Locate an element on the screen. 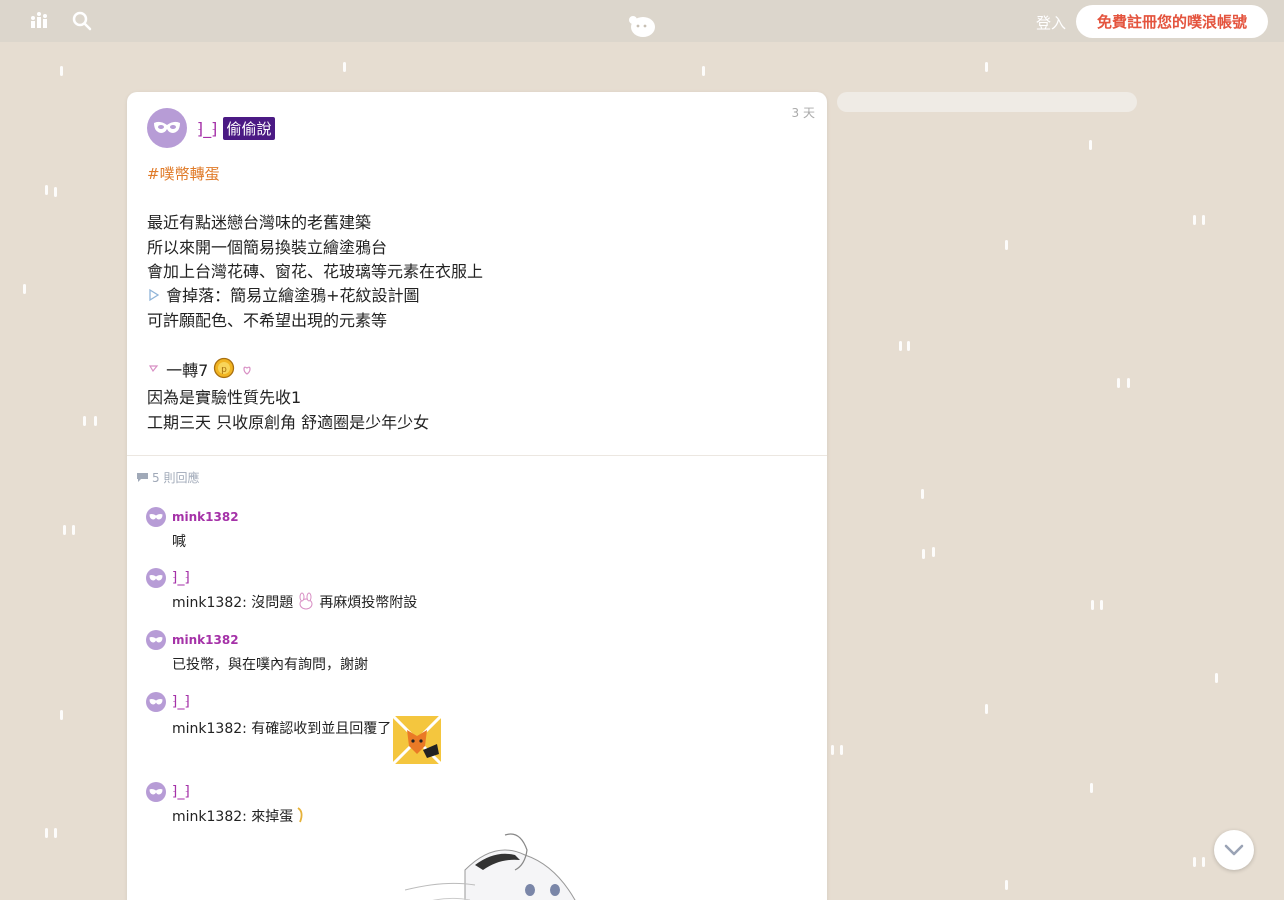 Image resolution: width=1284 pixels, height=900 pixels. reply-item: mink1382 喊 is located at coordinates (192, 529).